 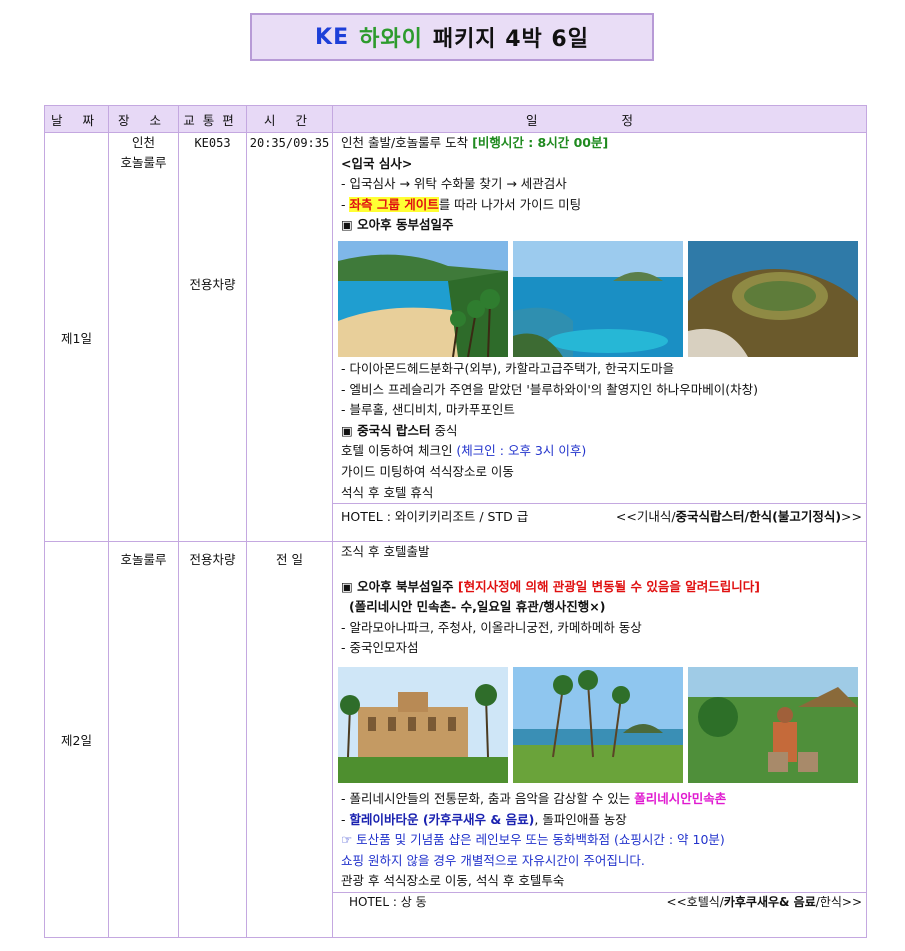 I want to click on gate-highlight: 좌측 그룹 게이트, so click(x=394, y=204).